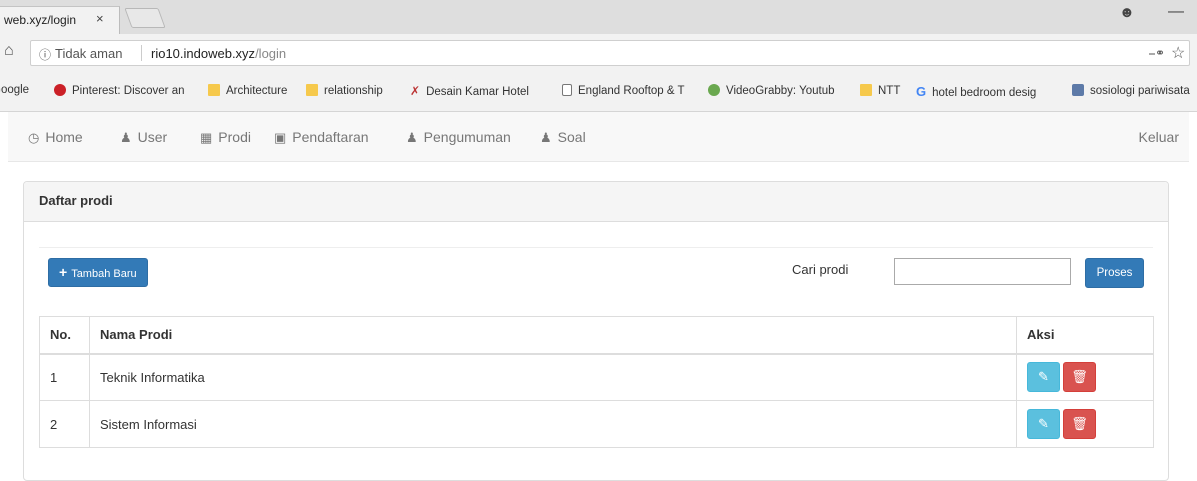 The image size is (1197, 481). I want to click on key-icon: ⎯⚭, so click(1157, 53).